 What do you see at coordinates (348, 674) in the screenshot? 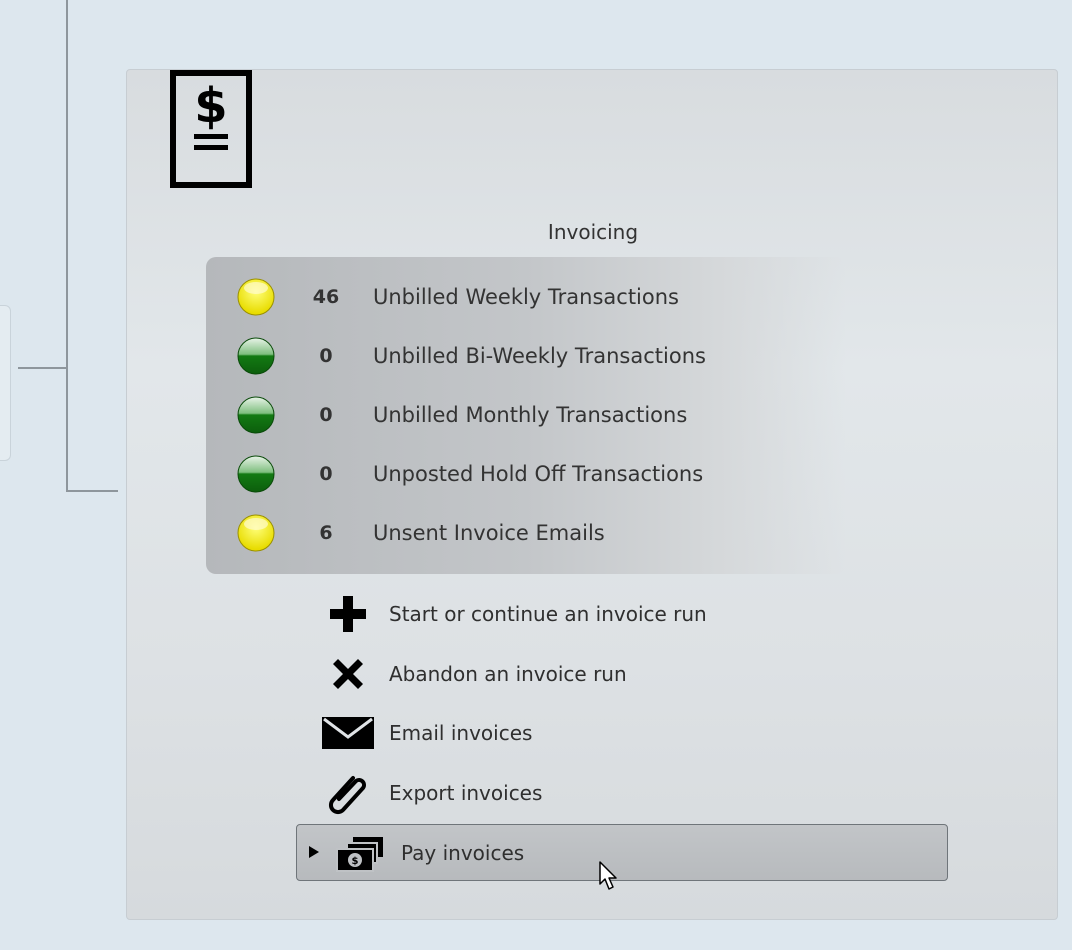
I see `close-icon` at bounding box center [348, 674].